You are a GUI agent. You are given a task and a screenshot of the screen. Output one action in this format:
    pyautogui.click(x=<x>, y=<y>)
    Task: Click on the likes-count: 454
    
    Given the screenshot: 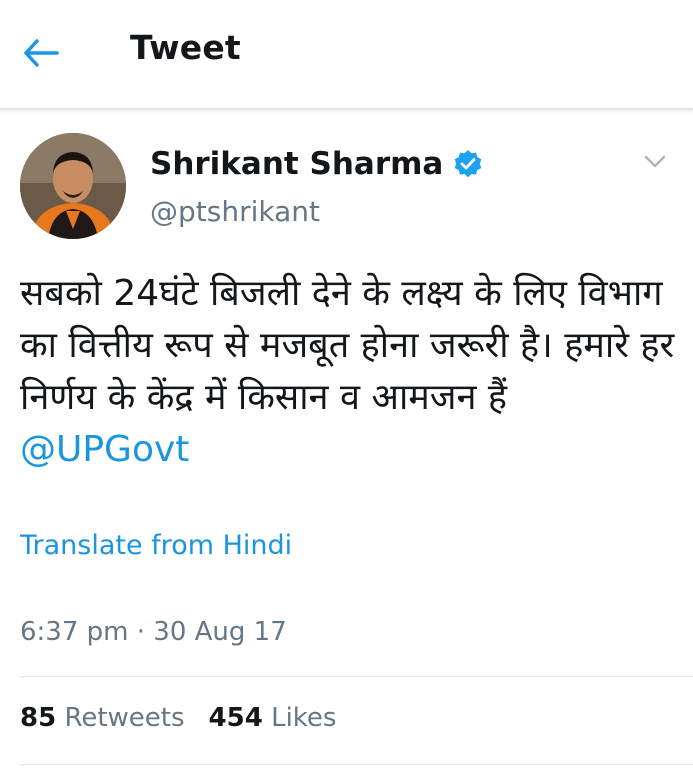 What is the action you would take?
    pyautogui.click(x=235, y=718)
    